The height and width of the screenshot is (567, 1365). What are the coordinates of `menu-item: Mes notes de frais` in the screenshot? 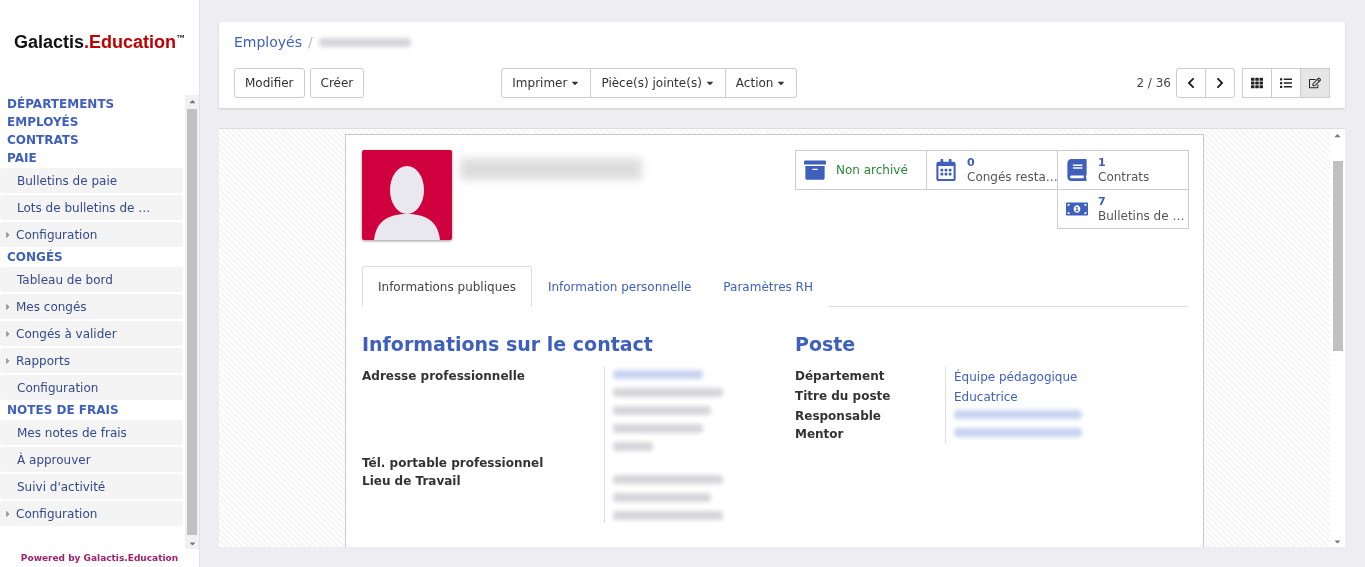 It's located at (91, 432).